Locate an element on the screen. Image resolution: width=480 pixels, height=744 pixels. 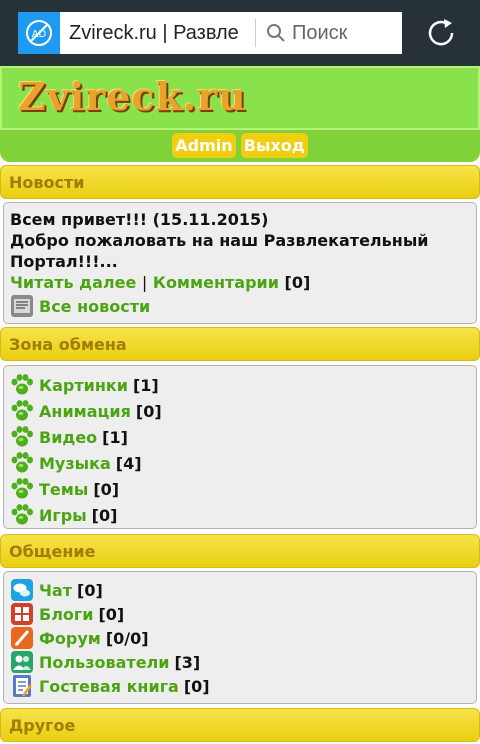
count-social-0: [0] is located at coordinates (90, 590).